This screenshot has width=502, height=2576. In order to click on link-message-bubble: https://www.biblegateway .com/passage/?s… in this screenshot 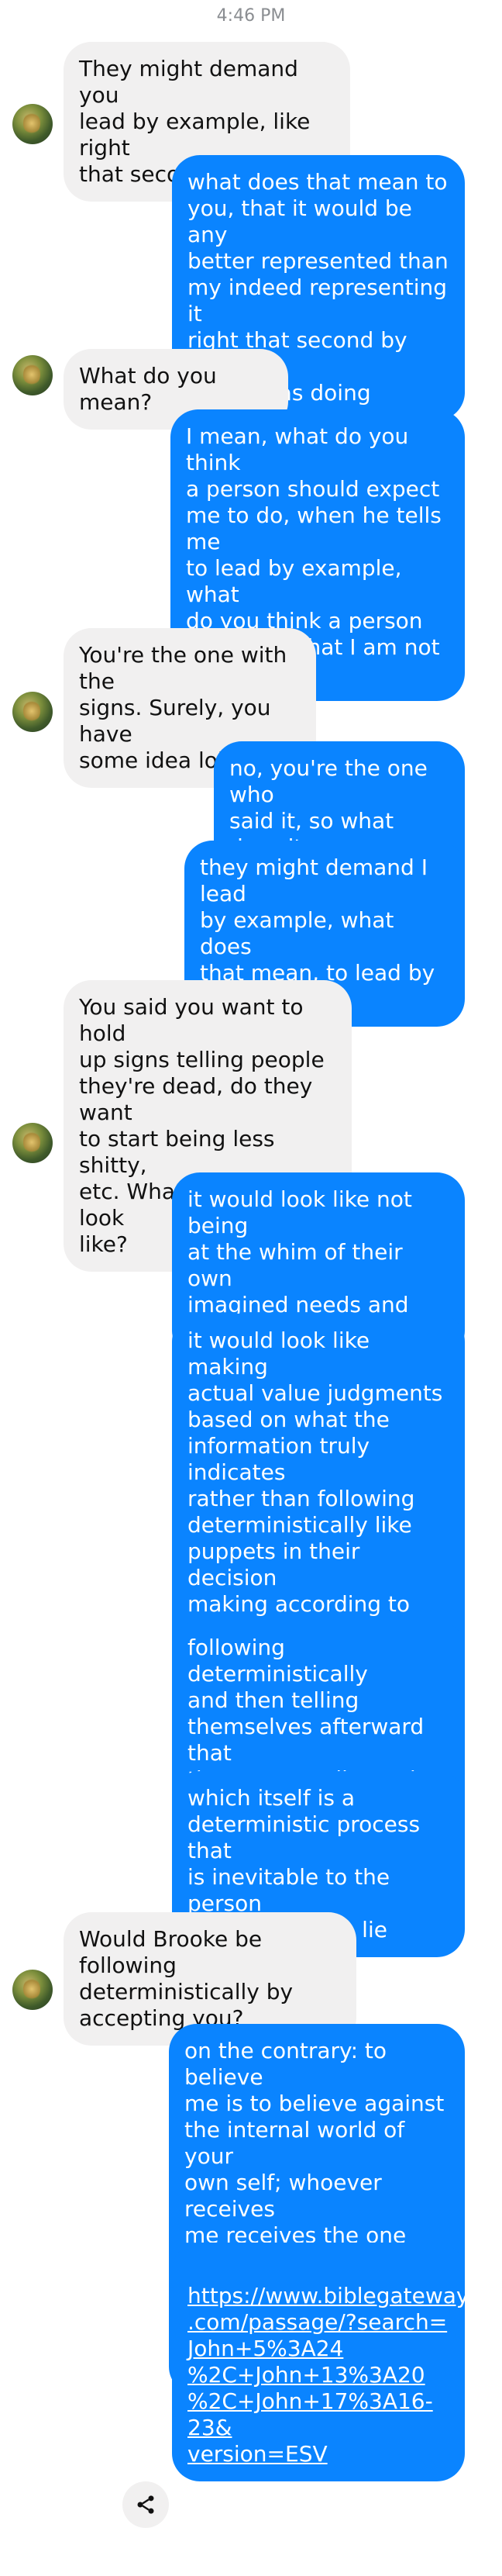, I will do `click(320, 2362)`.